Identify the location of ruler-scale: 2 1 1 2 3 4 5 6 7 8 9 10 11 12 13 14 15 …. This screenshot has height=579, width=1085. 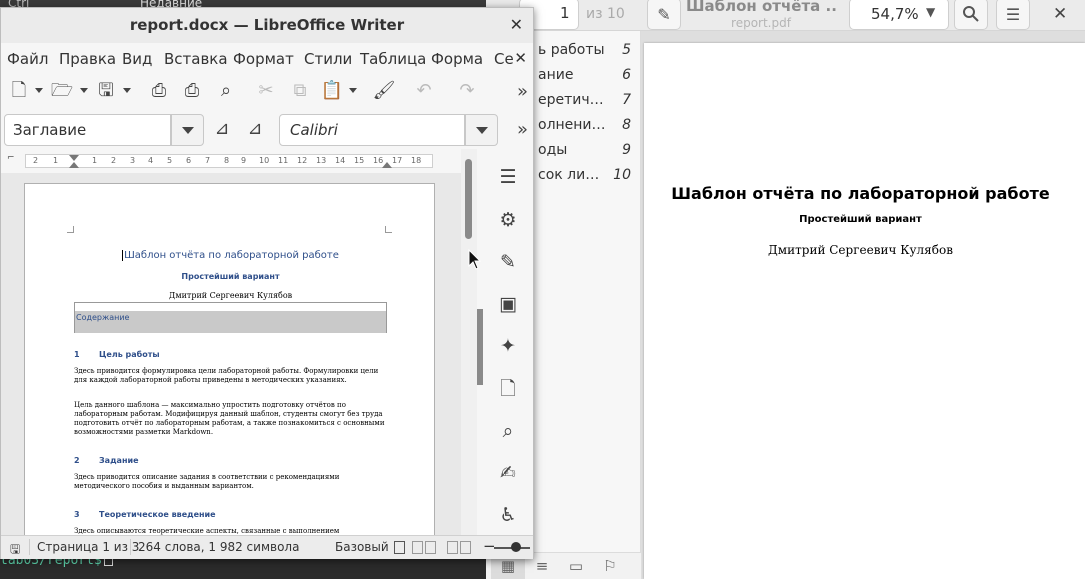
(229, 161).